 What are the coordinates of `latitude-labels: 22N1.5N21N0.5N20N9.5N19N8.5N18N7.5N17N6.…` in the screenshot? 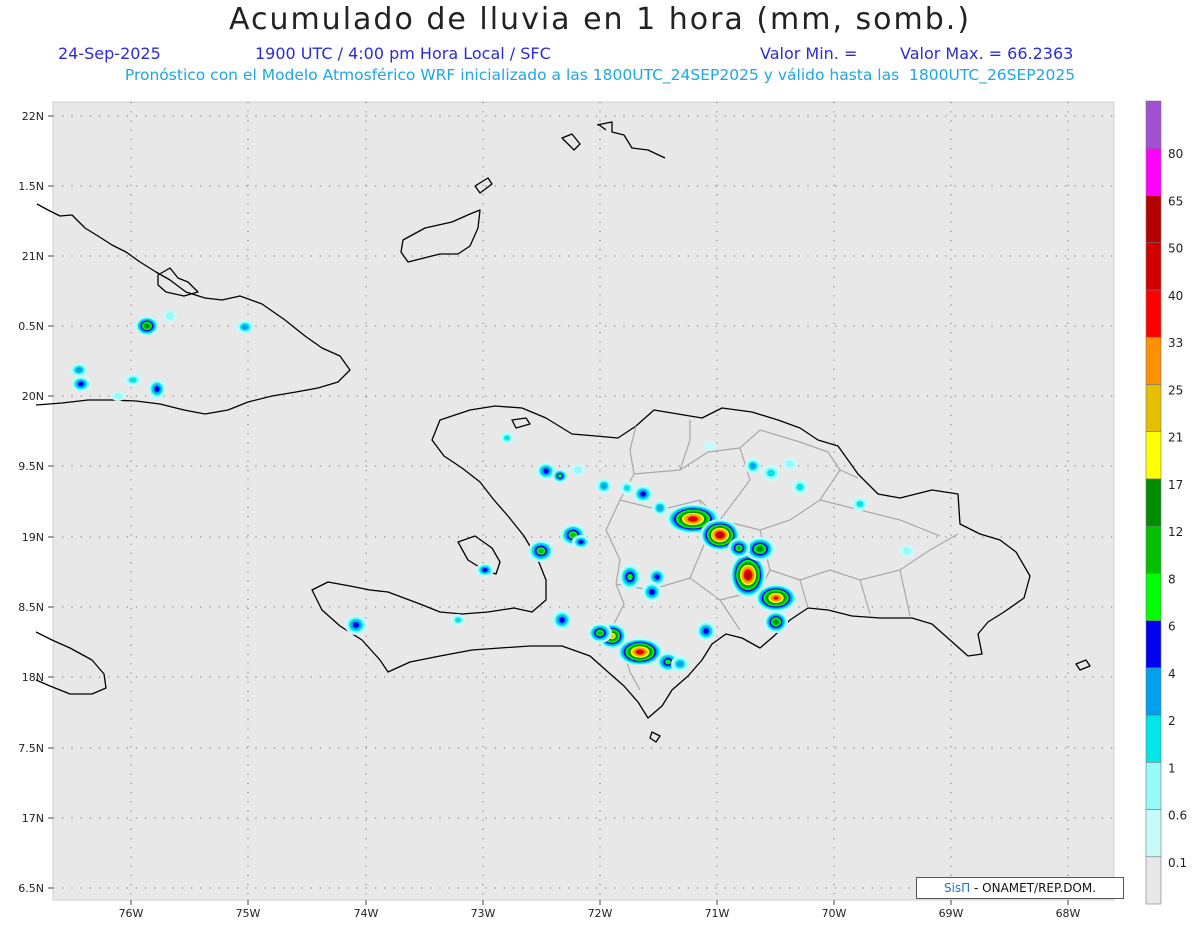 It's located at (31, 502).